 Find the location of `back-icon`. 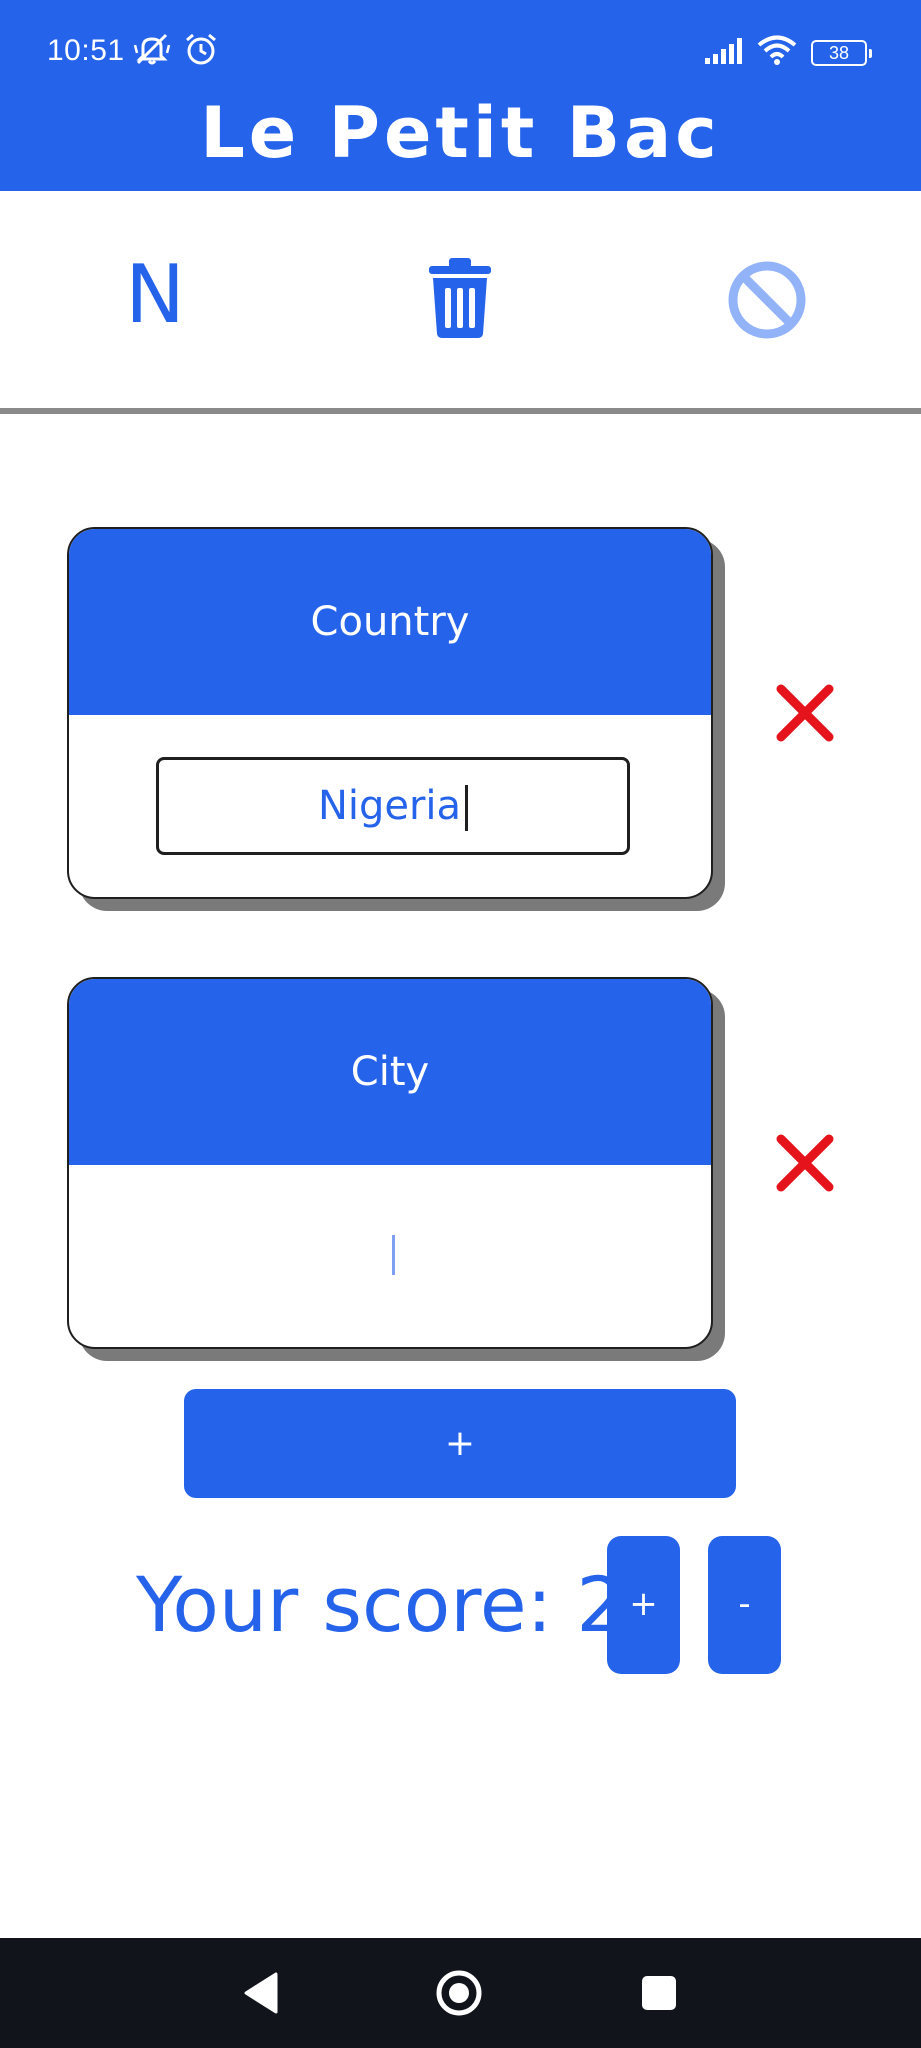

back-icon is located at coordinates (261, 2010).